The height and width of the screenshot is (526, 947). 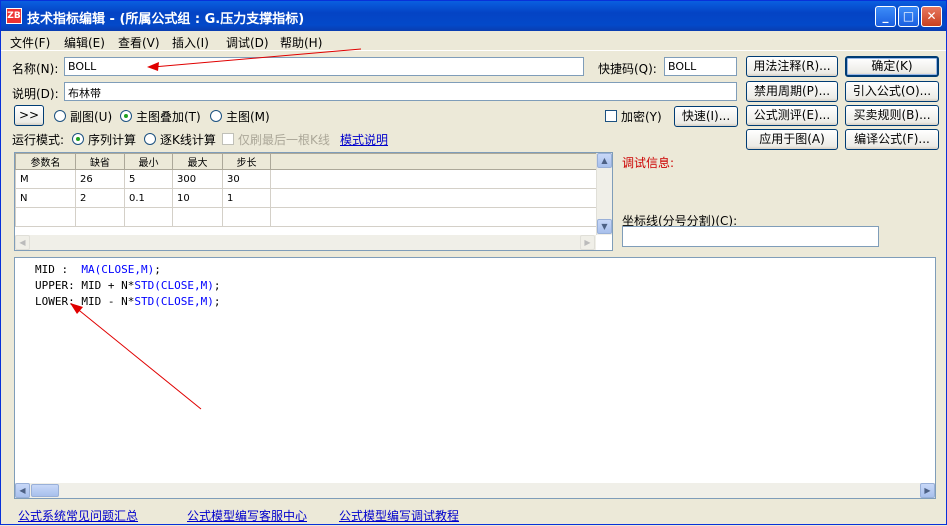 What do you see at coordinates (45, 179) in the screenshot?
I see `cell: M` at bounding box center [45, 179].